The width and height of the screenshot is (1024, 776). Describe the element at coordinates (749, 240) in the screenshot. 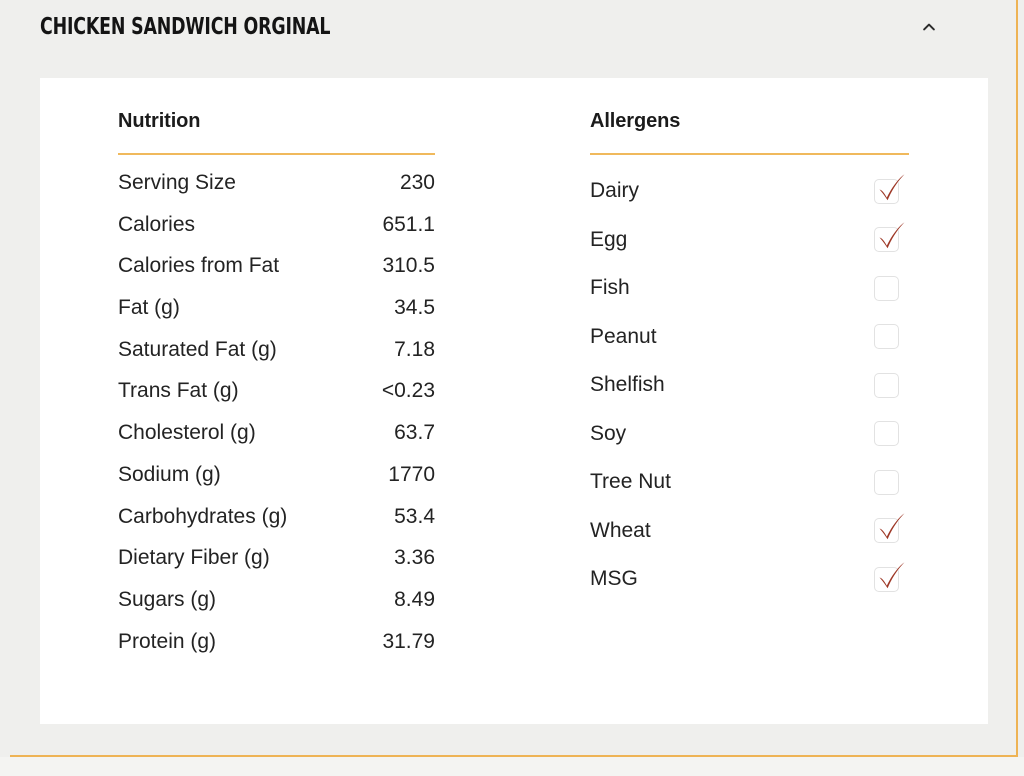

I see `allergen-row: Egg` at that location.